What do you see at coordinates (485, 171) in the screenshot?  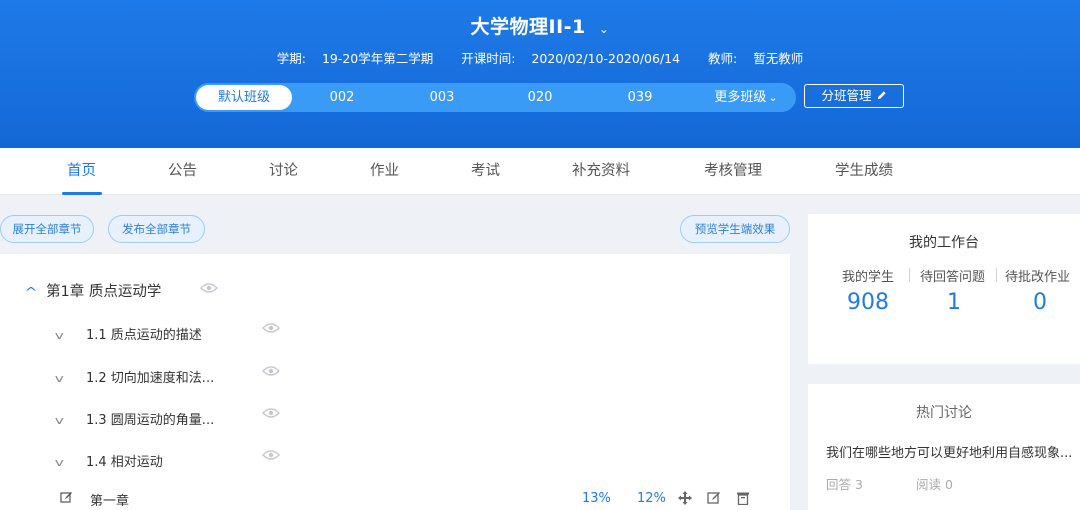 I see `tab-exam: 考试` at bounding box center [485, 171].